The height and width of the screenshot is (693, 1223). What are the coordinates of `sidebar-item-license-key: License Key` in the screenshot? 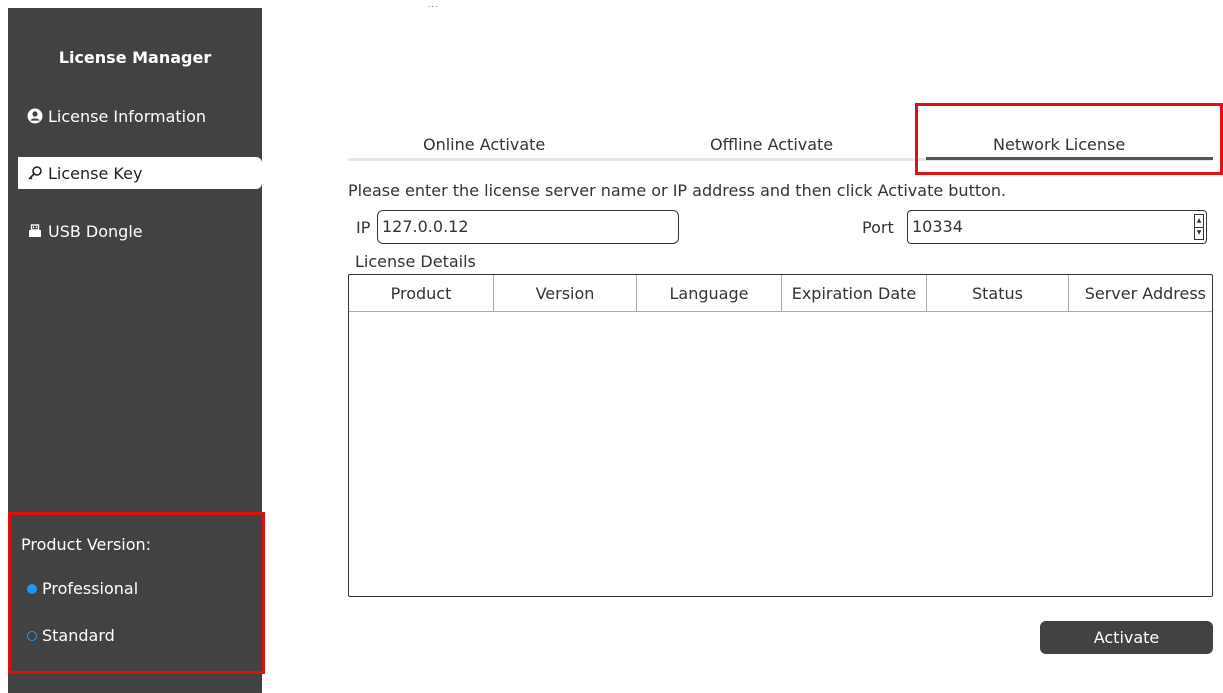 It's located at (140, 173).